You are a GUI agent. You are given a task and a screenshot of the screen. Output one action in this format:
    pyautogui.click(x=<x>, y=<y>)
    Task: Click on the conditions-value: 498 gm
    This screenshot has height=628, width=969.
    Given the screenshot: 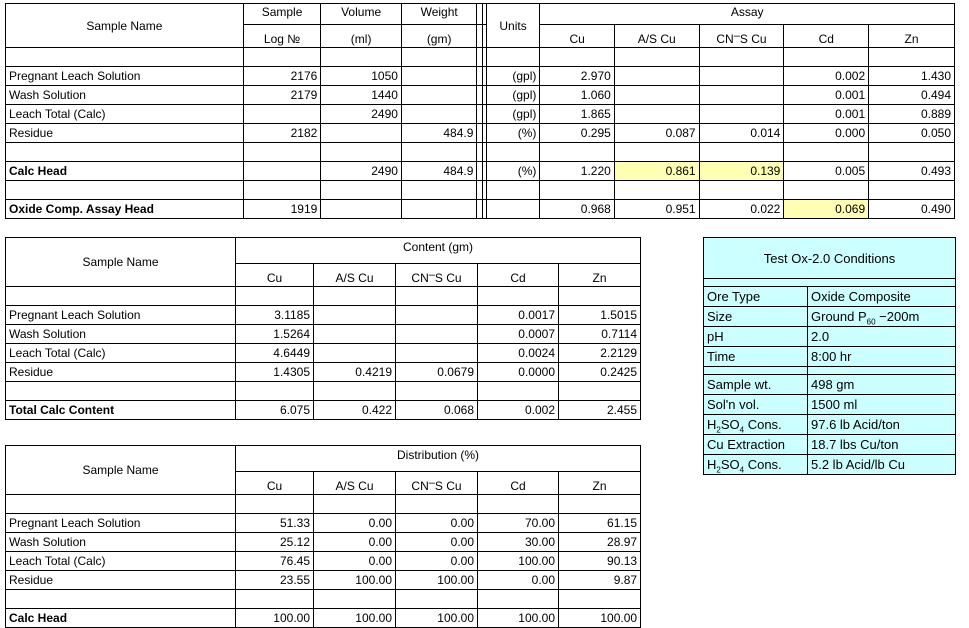 What is the action you would take?
    pyautogui.click(x=881, y=384)
    